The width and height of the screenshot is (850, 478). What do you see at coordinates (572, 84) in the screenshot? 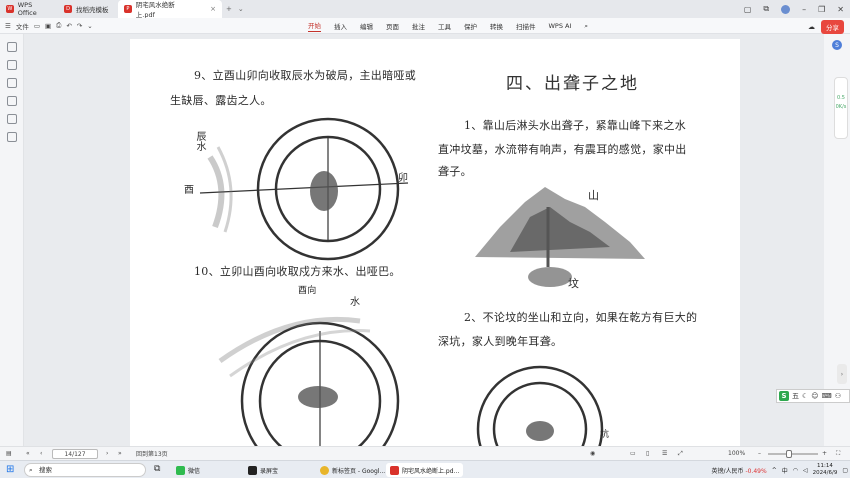
I see `section-heading: 四、出聋子之地` at bounding box center [572, 84].